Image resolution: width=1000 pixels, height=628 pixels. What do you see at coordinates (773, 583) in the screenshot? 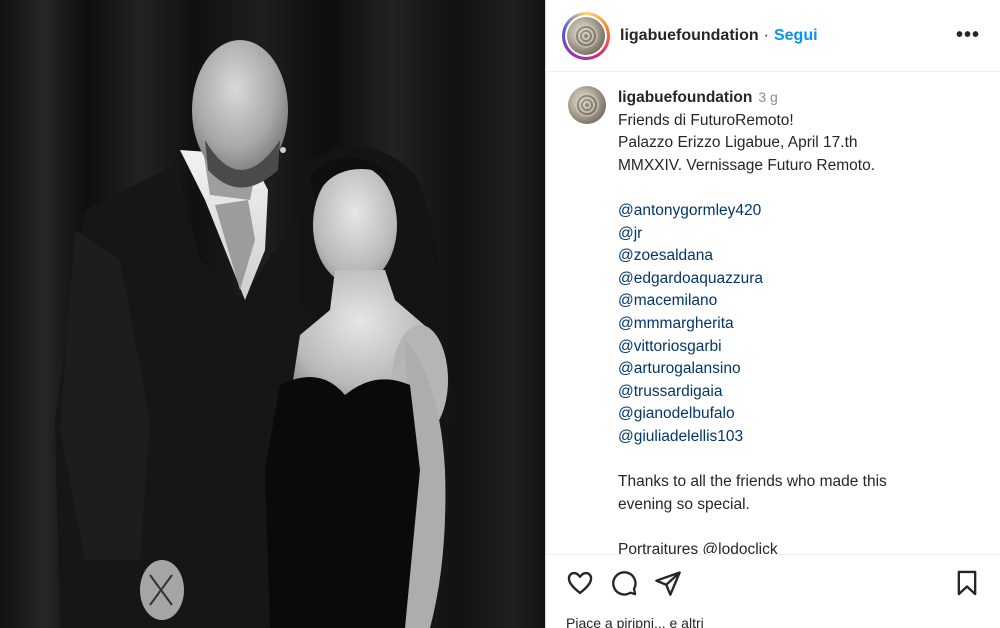
I see `action-icons` at bounding box center [773, 583].